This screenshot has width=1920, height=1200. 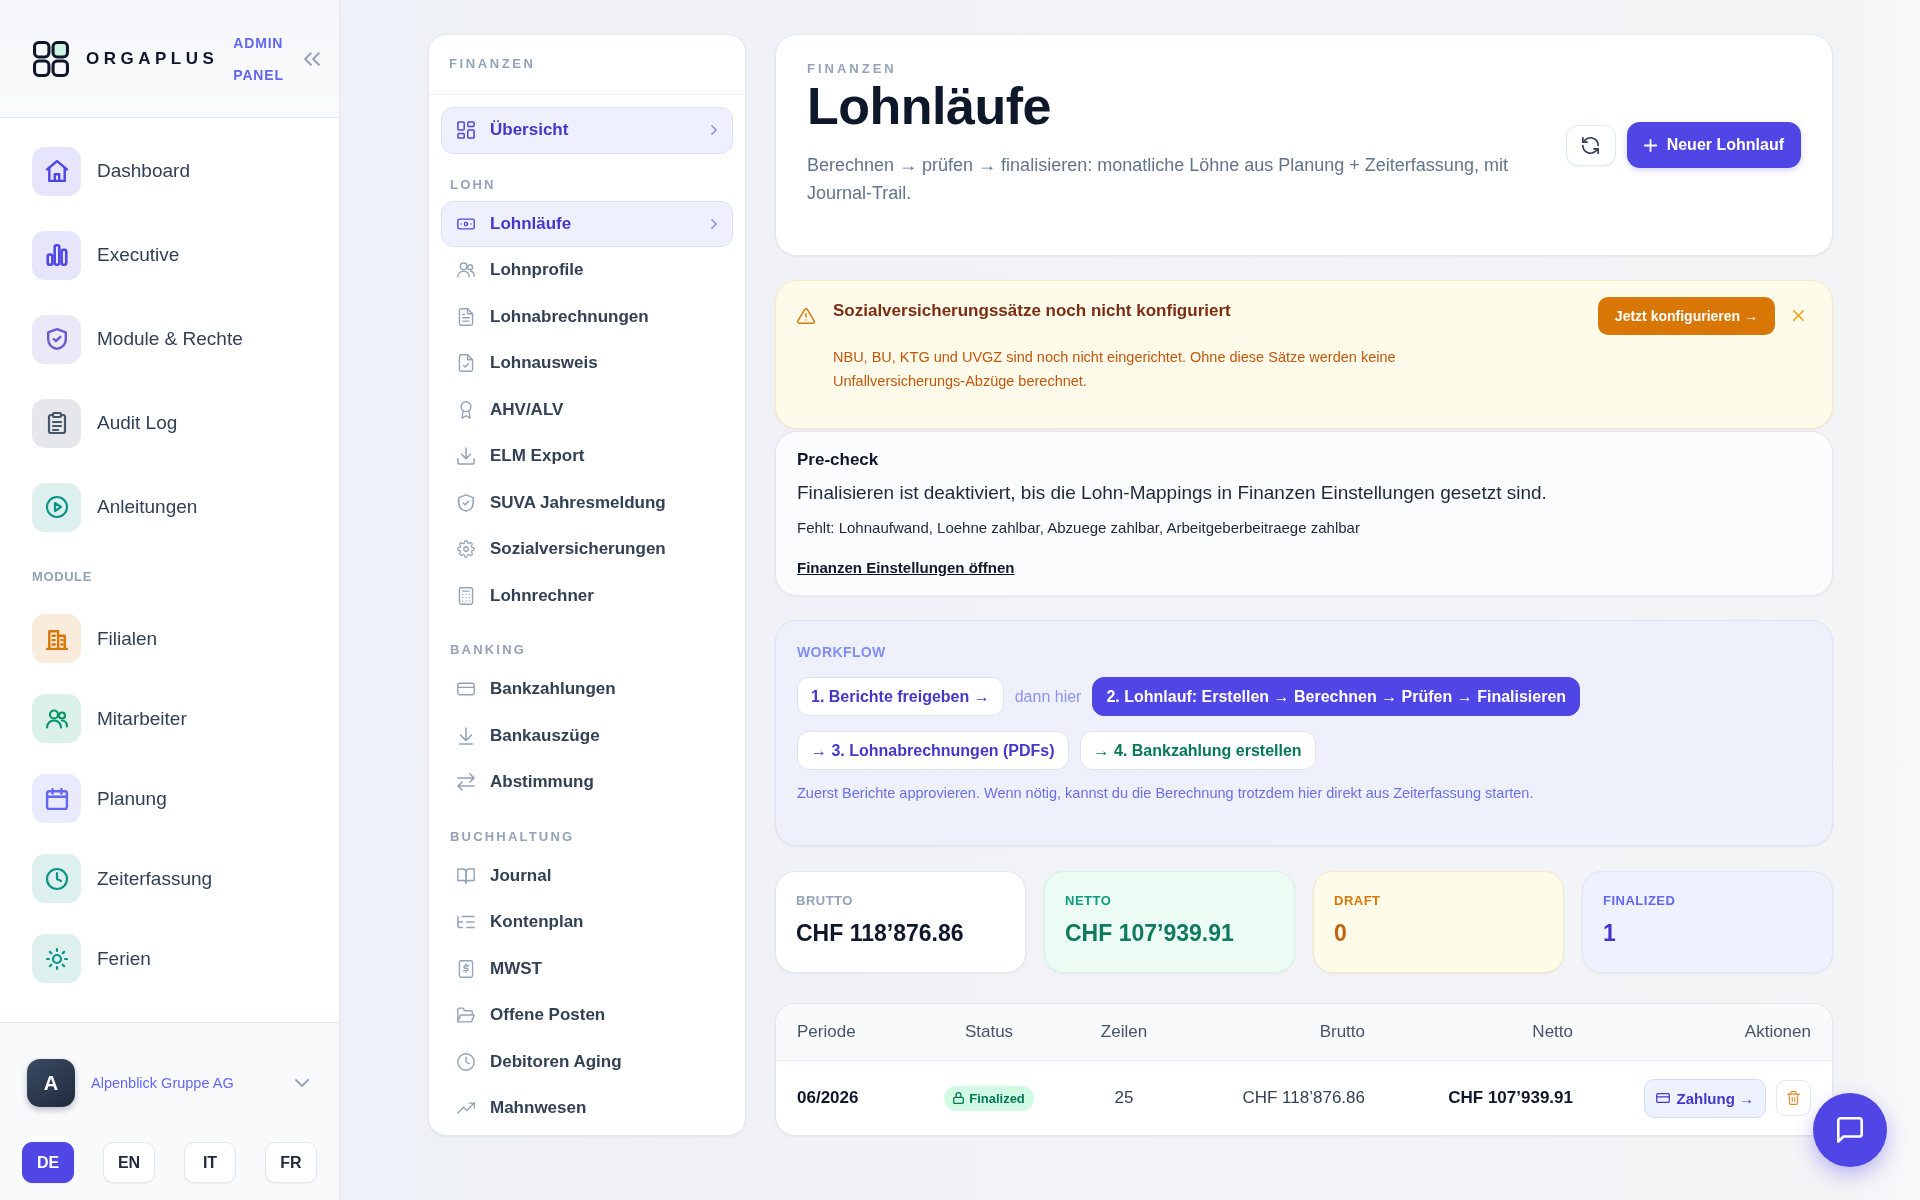 What do you see at coordinates (587, 502) in the screenshot?
I see `nav-item: SUVA Jahresmeldung` at bounding box center [587, 502].